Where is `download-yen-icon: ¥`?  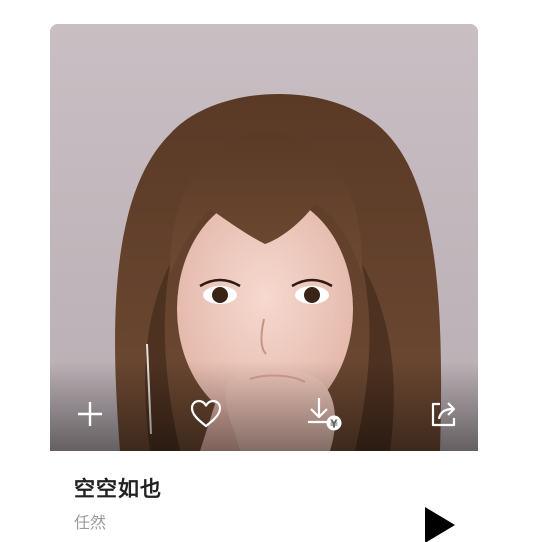 download-yen-icon: ¥ is located at coordinates (325, 414).